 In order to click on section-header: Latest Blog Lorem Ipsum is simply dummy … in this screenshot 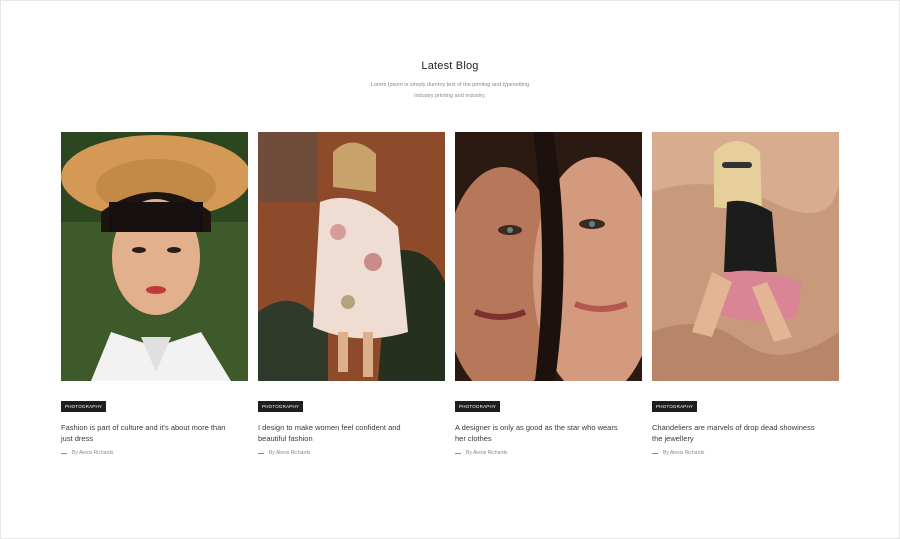, I will do `click(450, 81)`.